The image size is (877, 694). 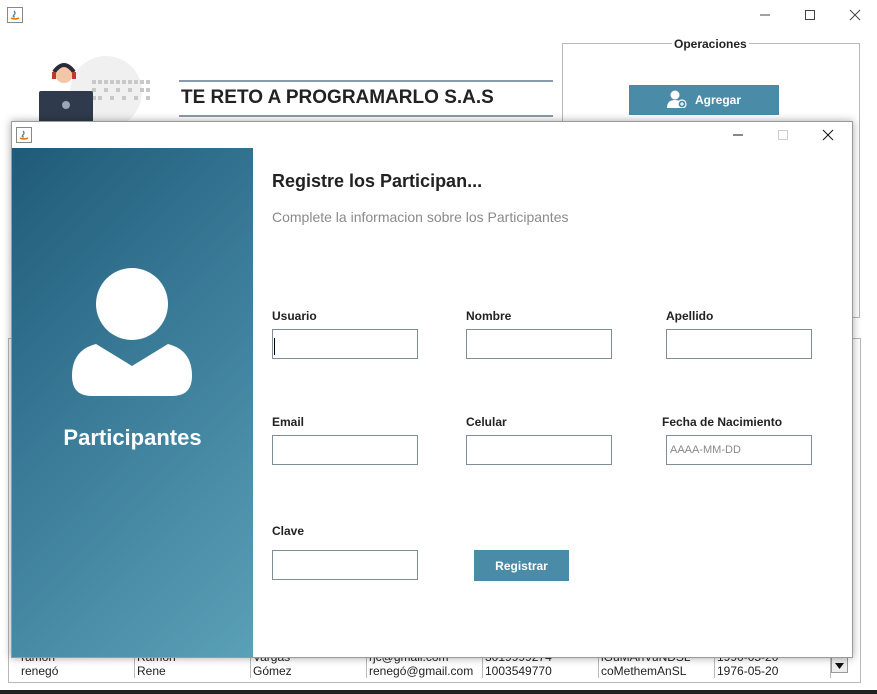 What do you see at coordinates (486, 422) in the screenshot?
I see `celular-label: Celular` at bounding box center [486, 422].